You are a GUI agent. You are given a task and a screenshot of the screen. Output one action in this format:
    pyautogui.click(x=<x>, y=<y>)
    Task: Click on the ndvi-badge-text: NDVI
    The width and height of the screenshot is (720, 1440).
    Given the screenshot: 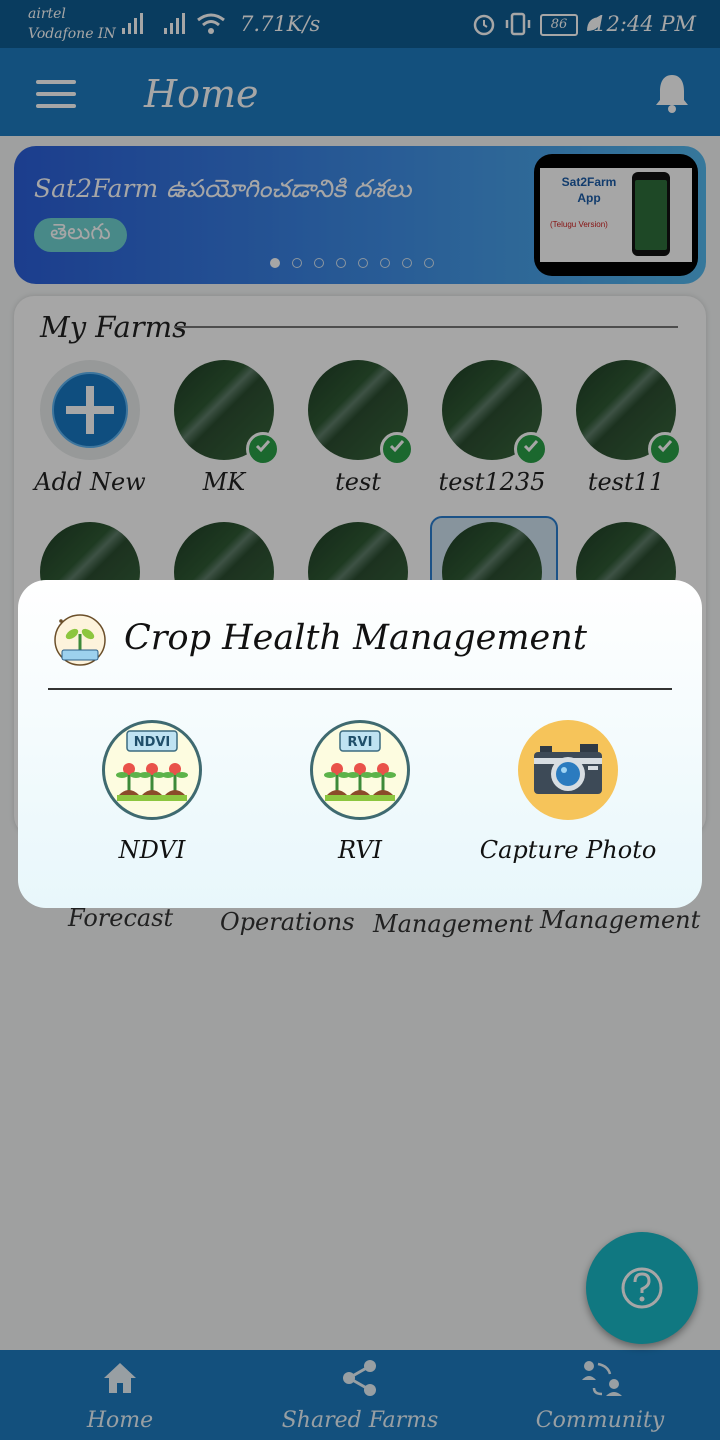 What is the action you would take?
    pyautogui.click(x=152, y=742)
    